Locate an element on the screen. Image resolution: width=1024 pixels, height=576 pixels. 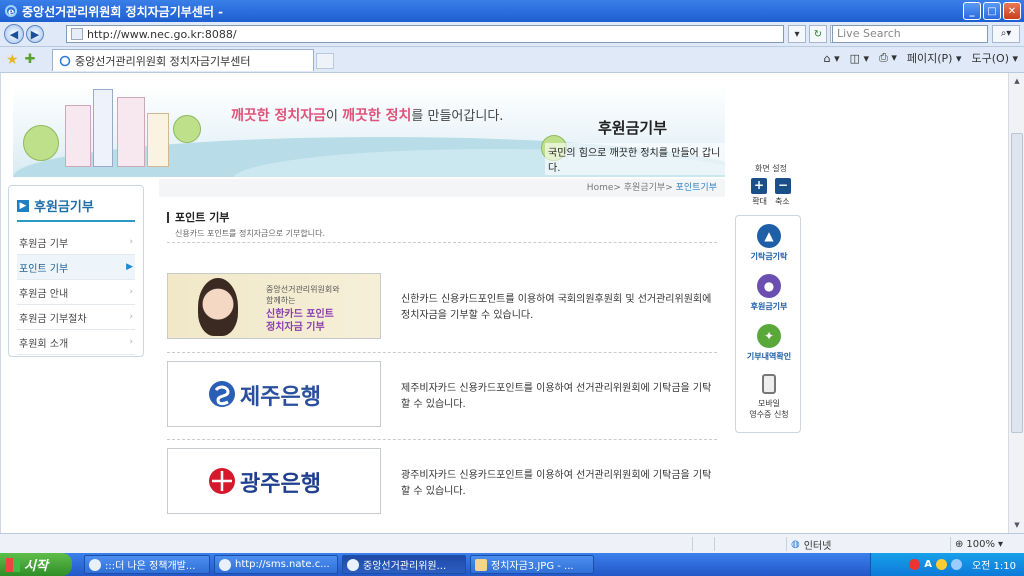
banner-title: 후원금기부 is located at coordinates (633, 128).